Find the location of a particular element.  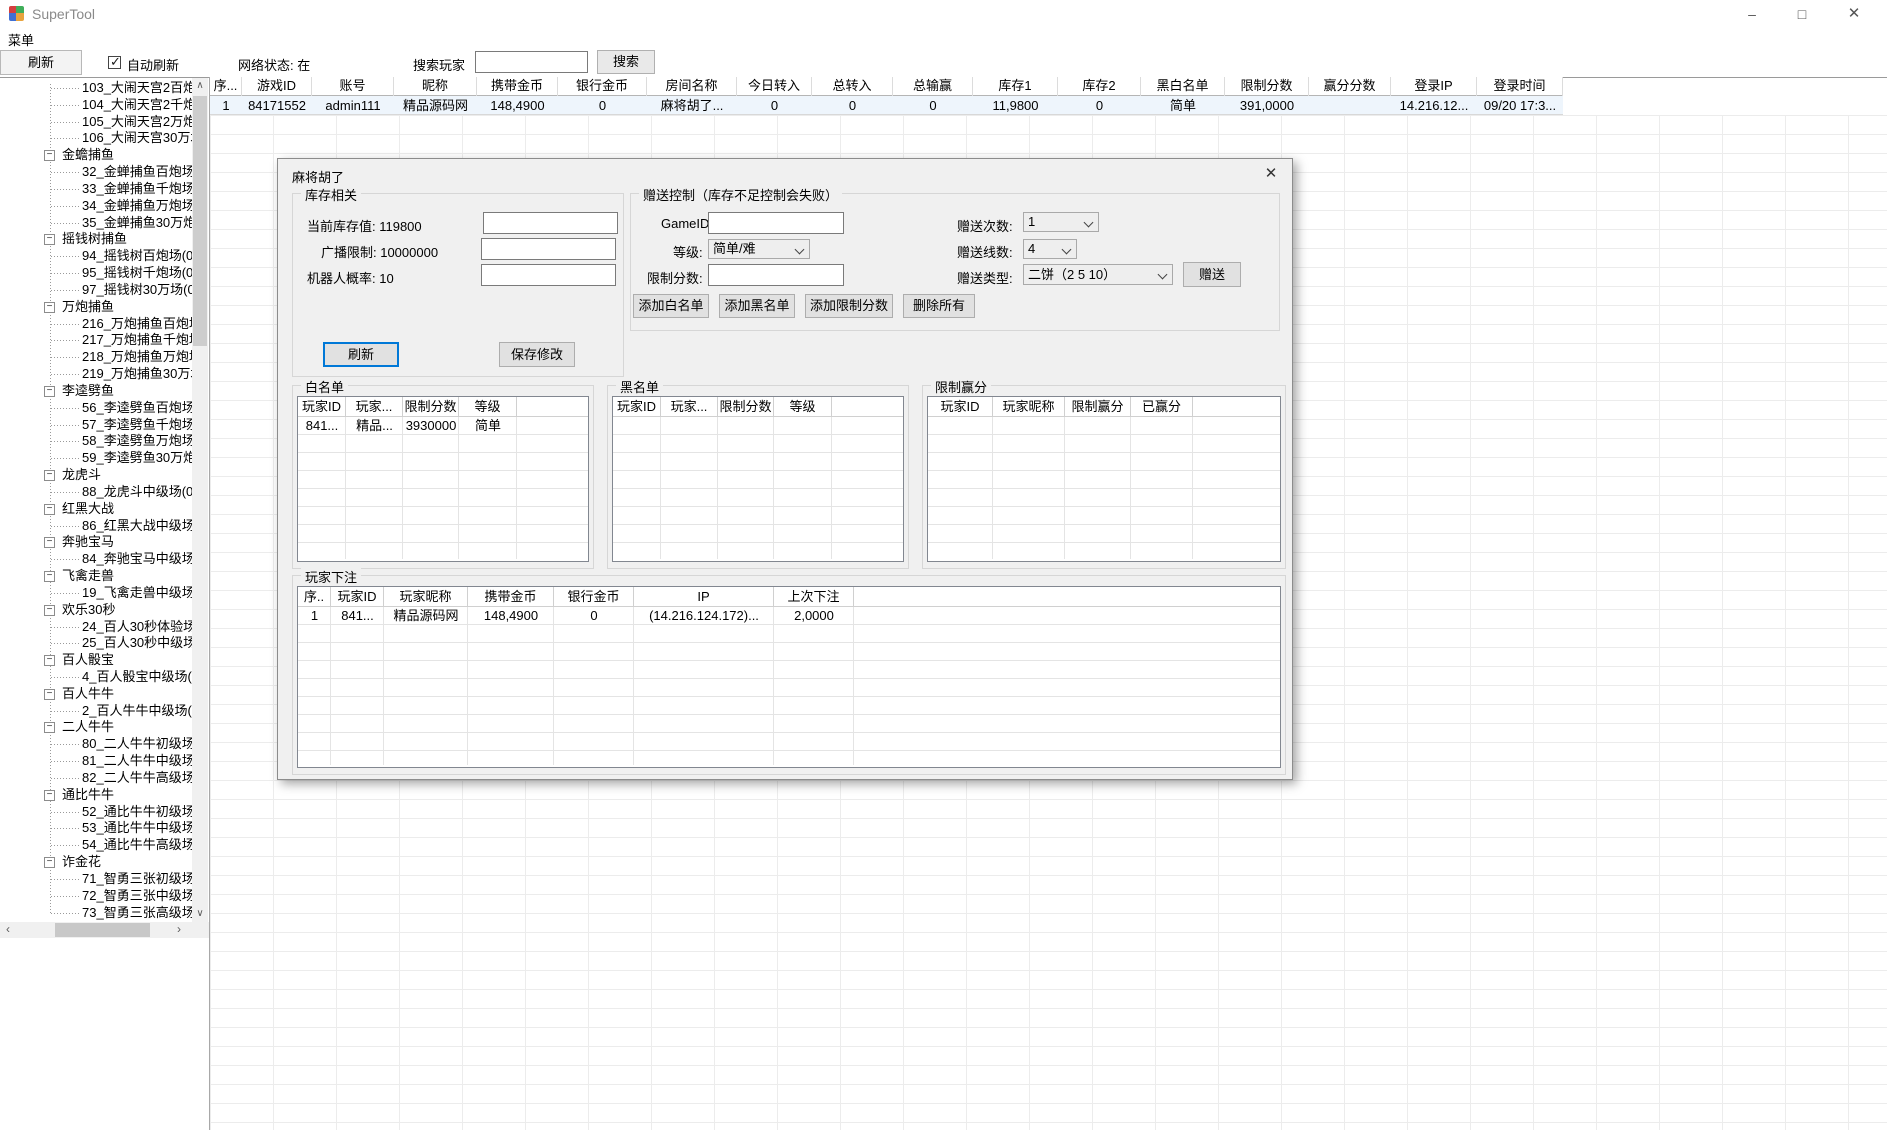

robot-probability-input is located at coordinates (548, 275).